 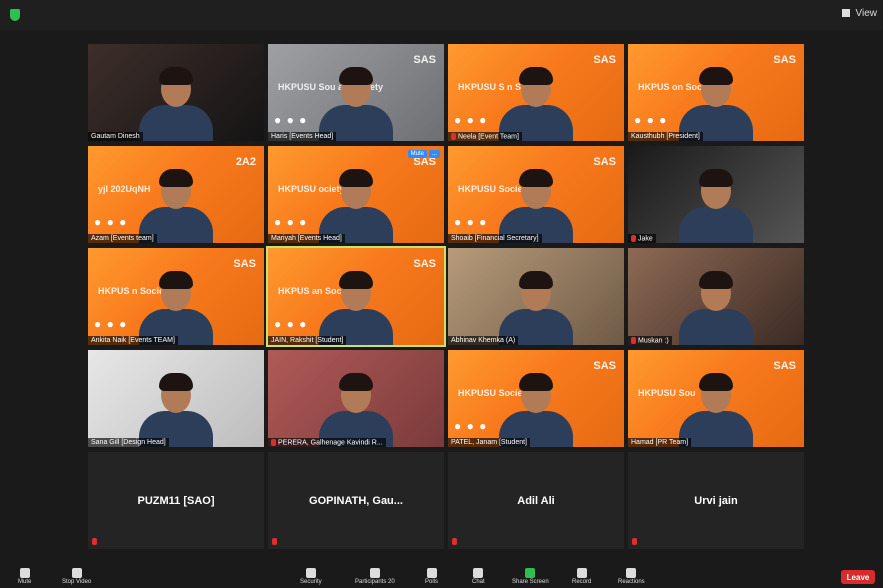 What do you see at coordinates (716, 398) in the screenshot?
I see `participant-tile: SAS HKPUSU Sou Hamad [PR Team]` at bounding box center [716, 398].